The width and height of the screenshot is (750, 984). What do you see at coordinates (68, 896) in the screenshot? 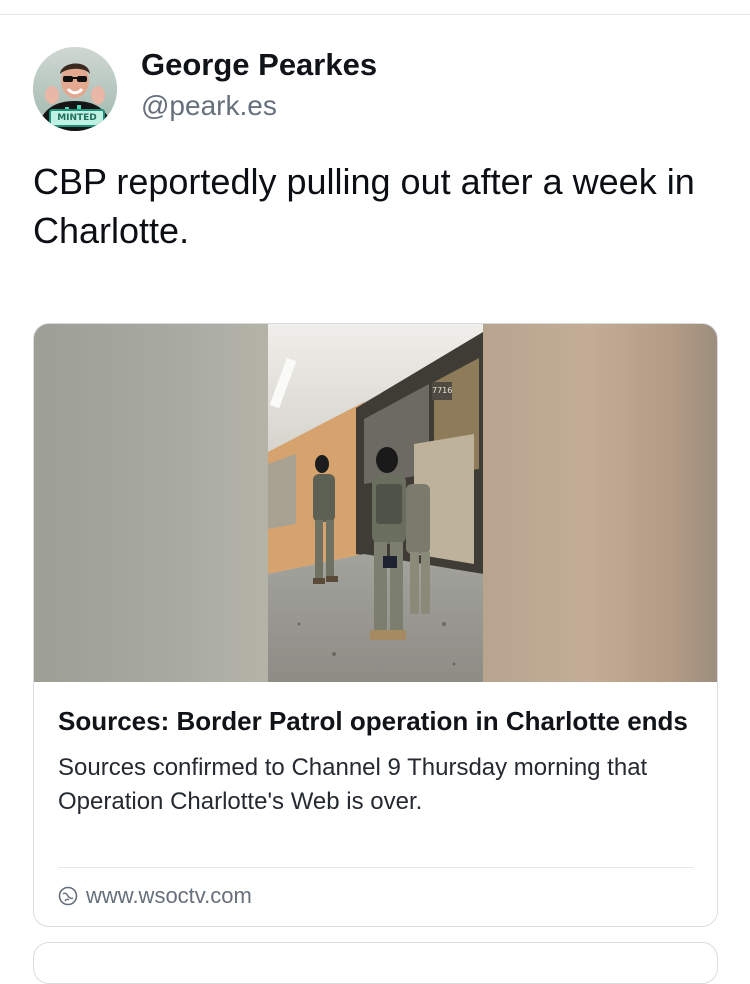
I see `globe-icon` at bounding box center [68, 896].